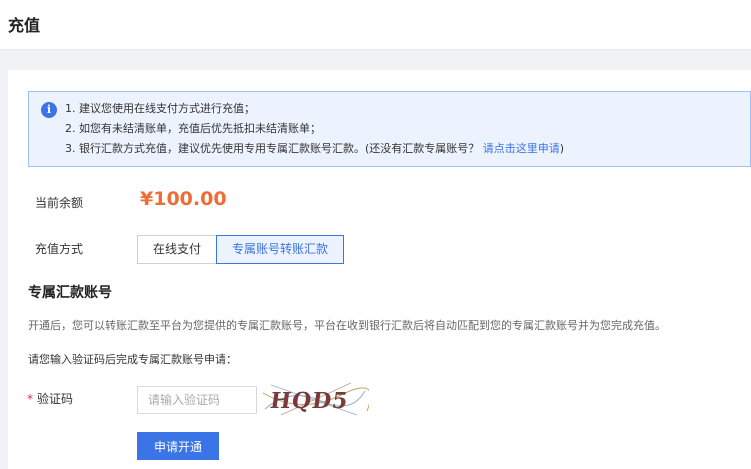  Describe the element at coordinates (160, 108) in the screenshot. I see `notice-line-1: 1. 建议您使用在线支付方式进行充值；` at that location.